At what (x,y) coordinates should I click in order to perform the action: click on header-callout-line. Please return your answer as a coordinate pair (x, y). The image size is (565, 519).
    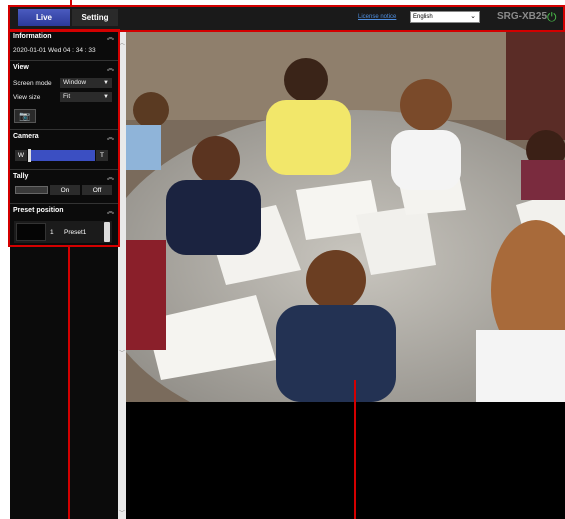
    Looking at the image, I should click on (71, 3).